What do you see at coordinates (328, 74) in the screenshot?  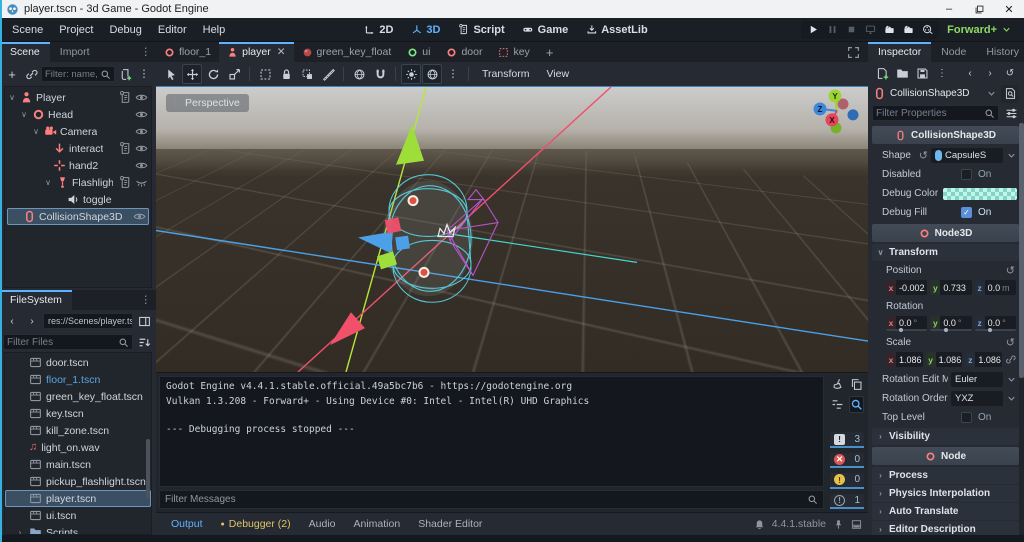 I see `ruler-tool-button` at bounding box center [328, 74].